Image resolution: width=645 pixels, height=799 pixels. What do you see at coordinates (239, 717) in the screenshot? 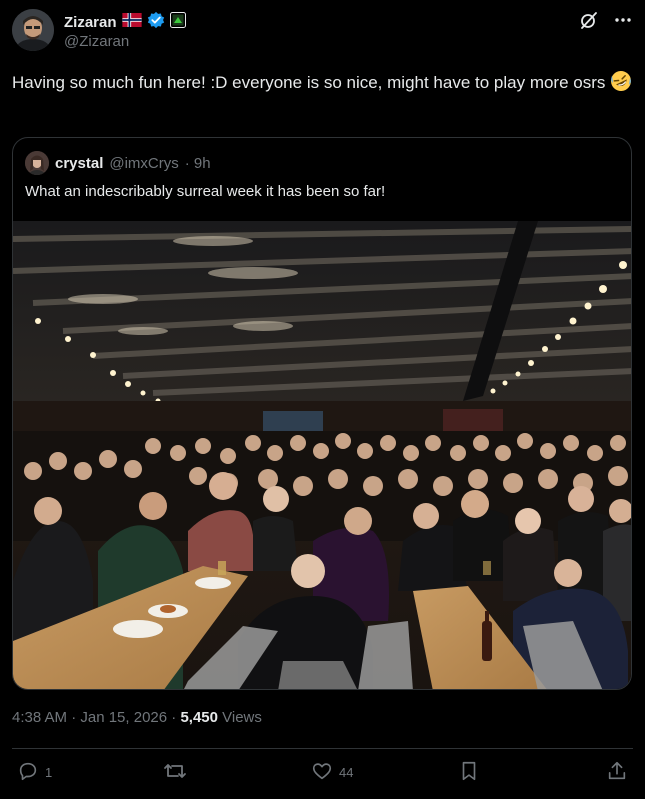
I see `views-label: Views` at bounding box center [239, 717].